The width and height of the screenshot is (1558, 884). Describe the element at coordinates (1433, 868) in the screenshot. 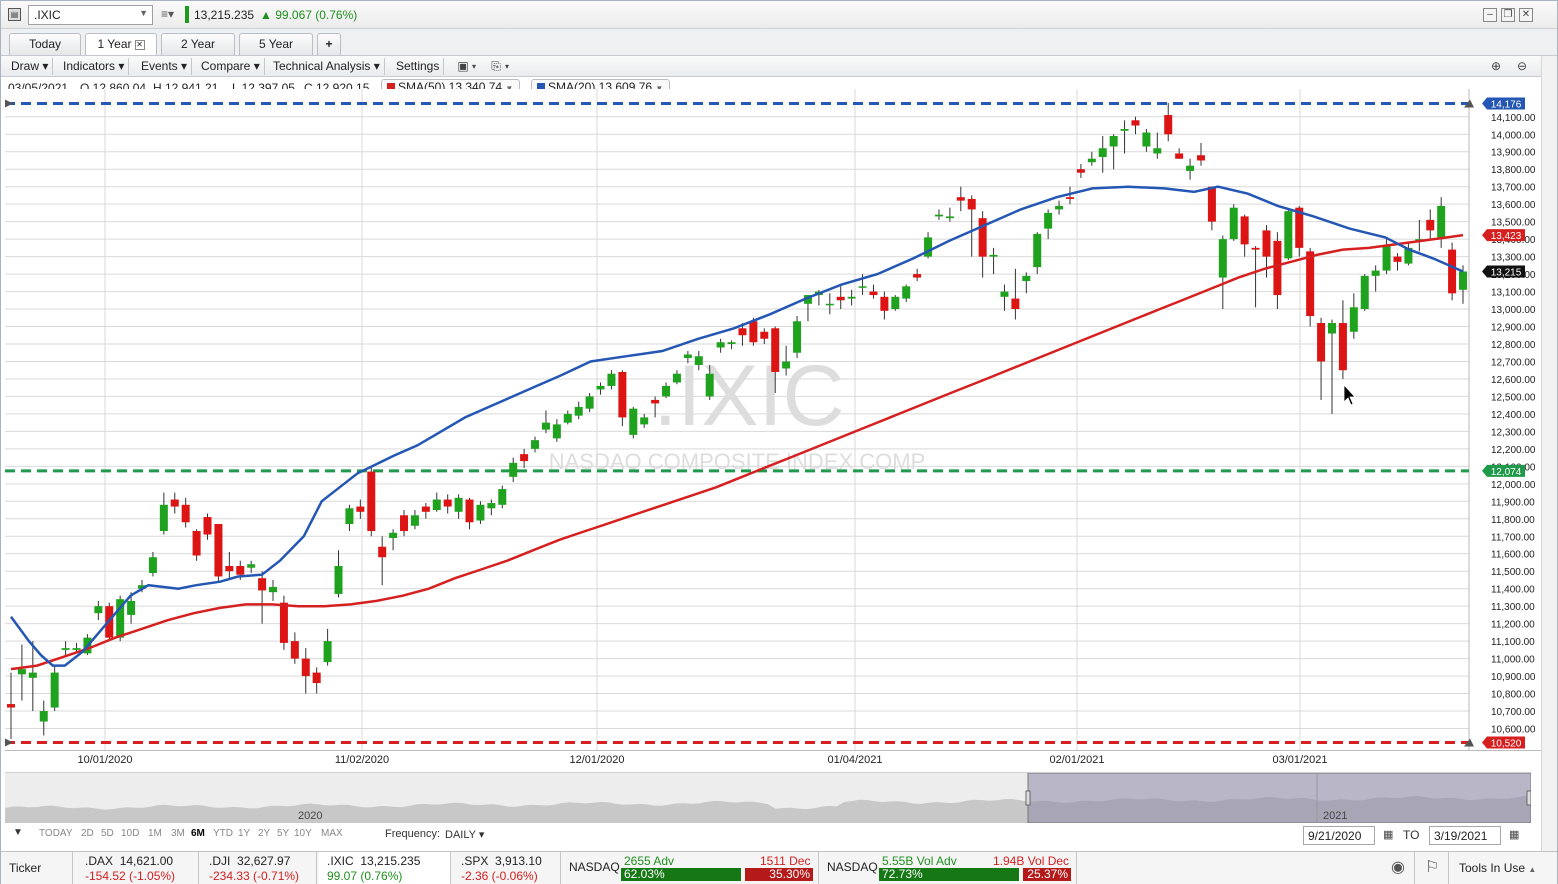

I see `flag-icon: ⚐` at that location.